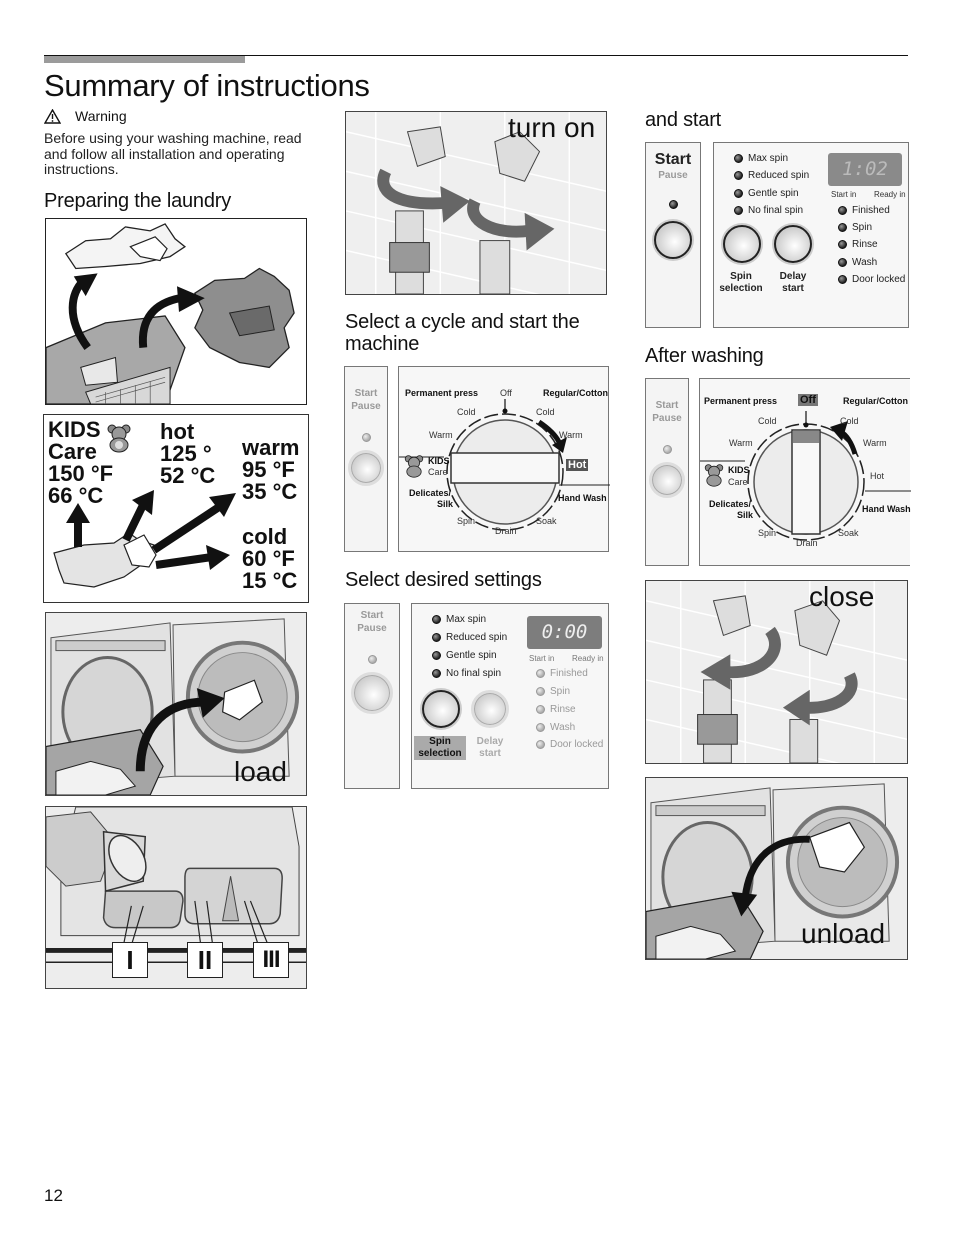 The height and width of the screenshot is (1235, 954). Describe the element at coordinates (779, 175) in the screenshot. I see `option-label: Reduced spin` at that location.